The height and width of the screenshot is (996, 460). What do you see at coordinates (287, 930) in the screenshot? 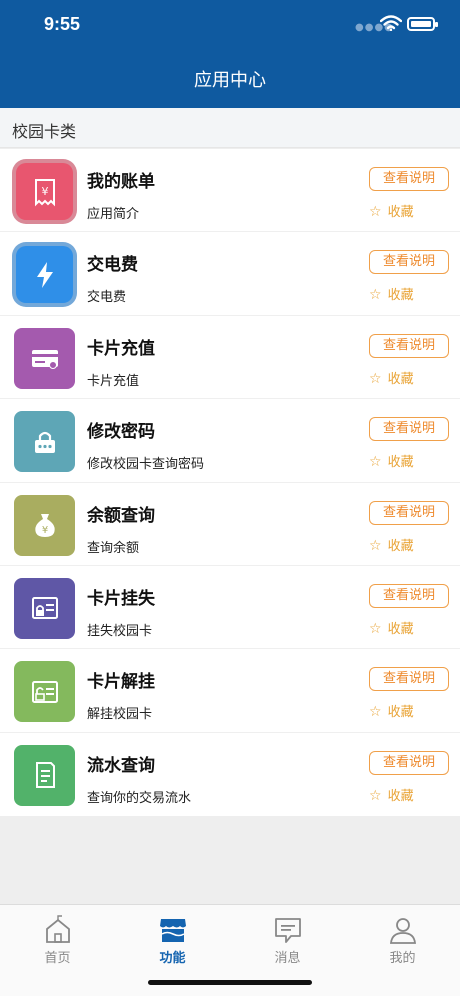
I see `message-icon` at bounding box center [287, 930].